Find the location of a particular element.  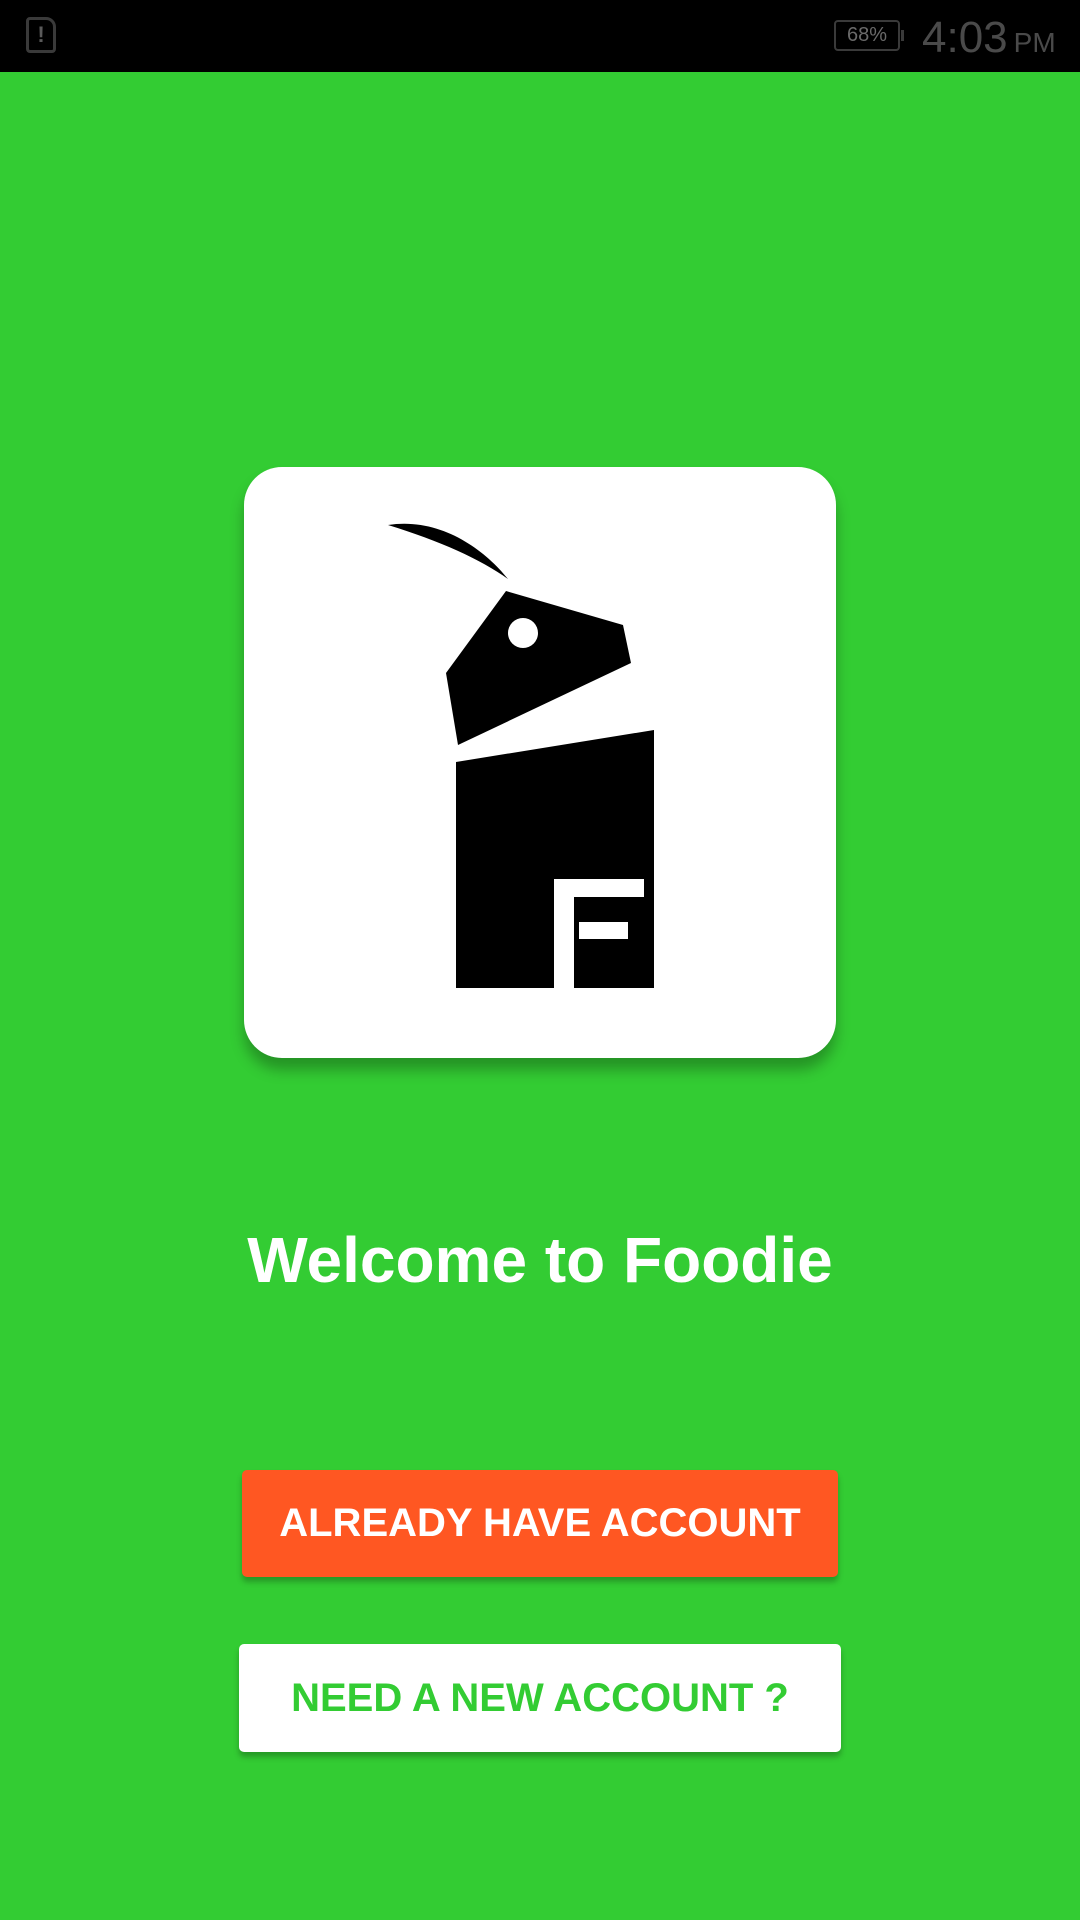

already-have-account-button: ALREADY HAVE ACCOUNT is located at coordinates (540, 1523).